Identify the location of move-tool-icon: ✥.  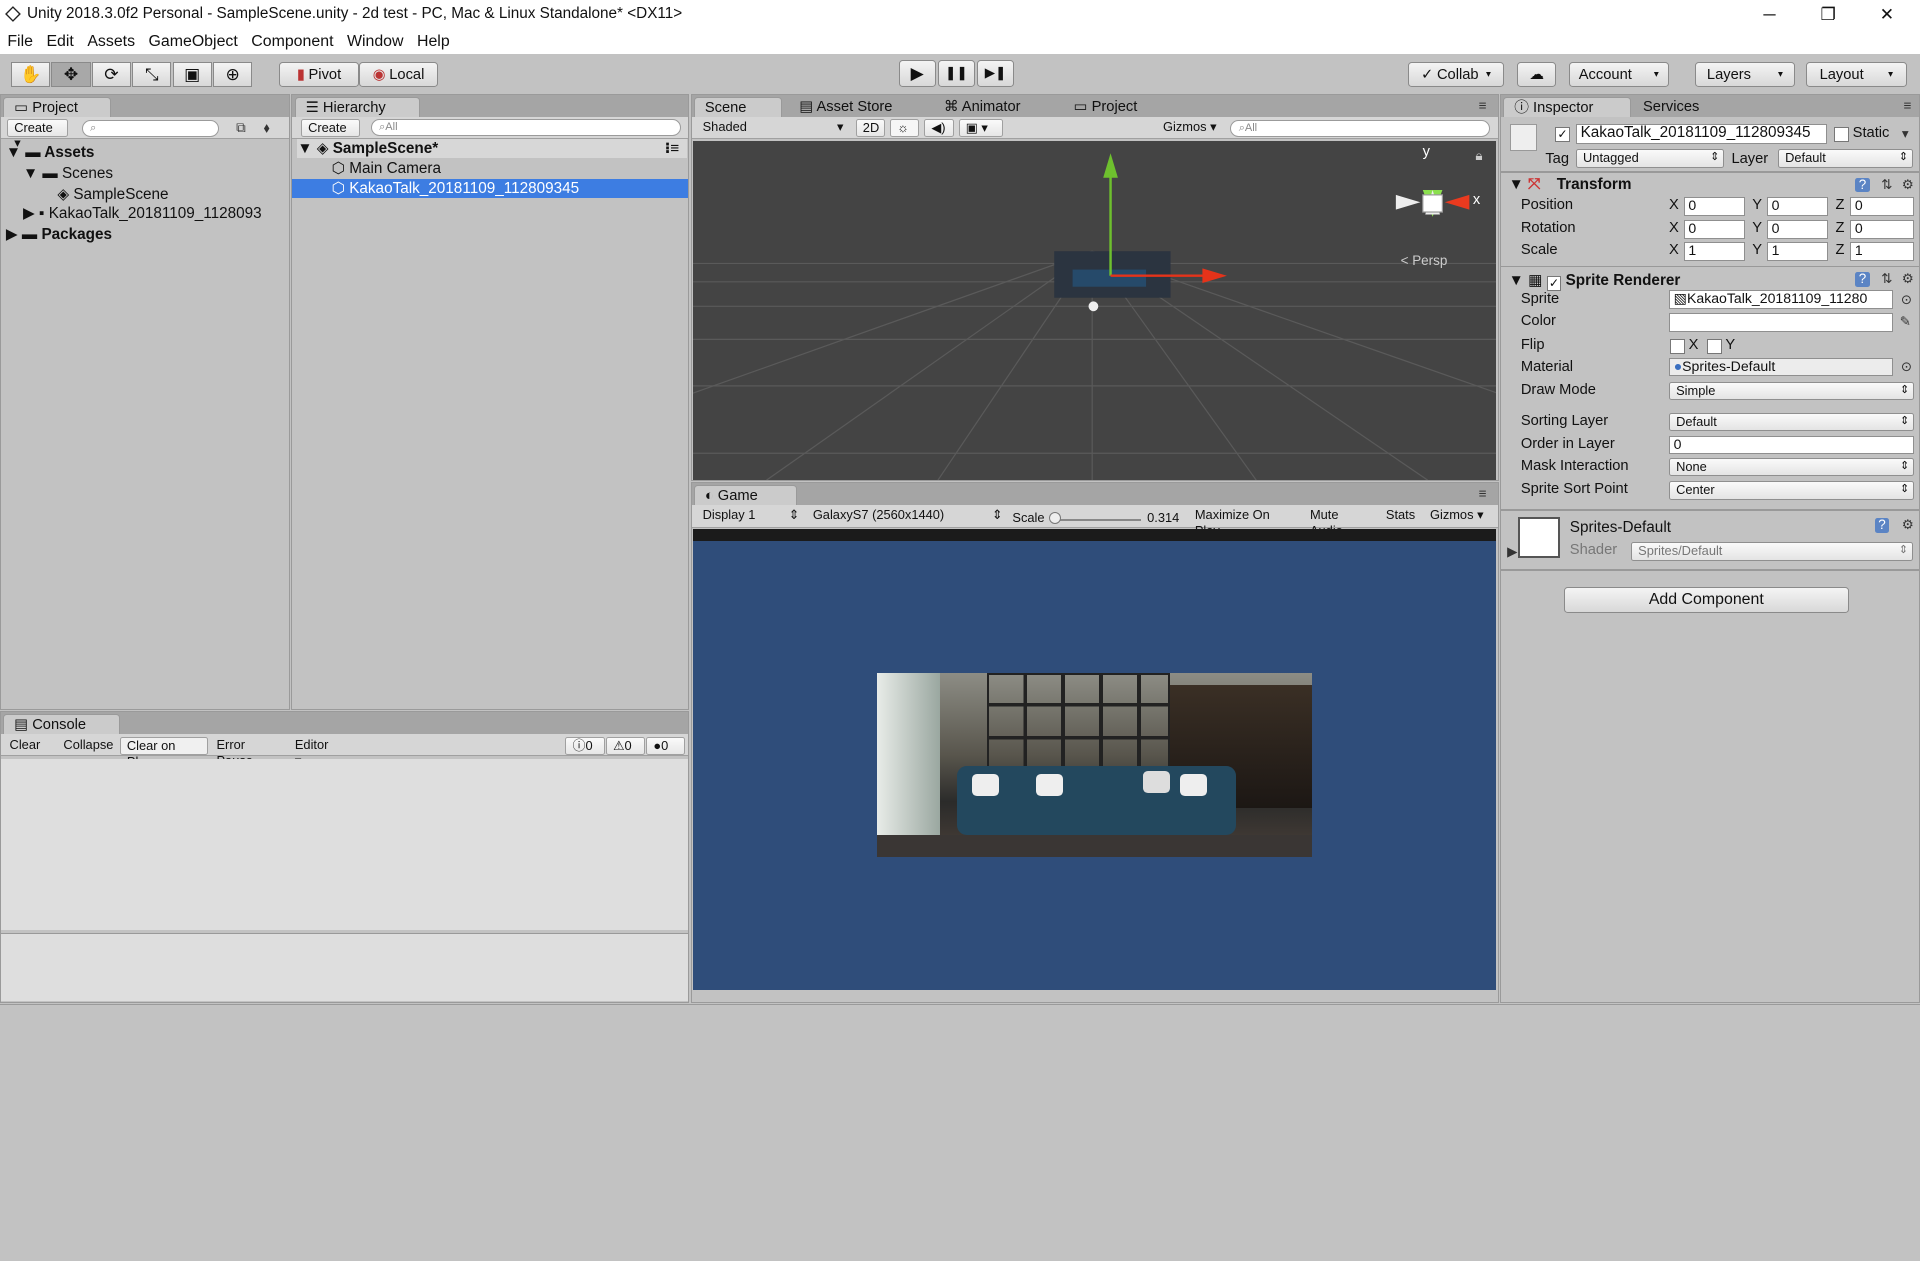
(71, 74).